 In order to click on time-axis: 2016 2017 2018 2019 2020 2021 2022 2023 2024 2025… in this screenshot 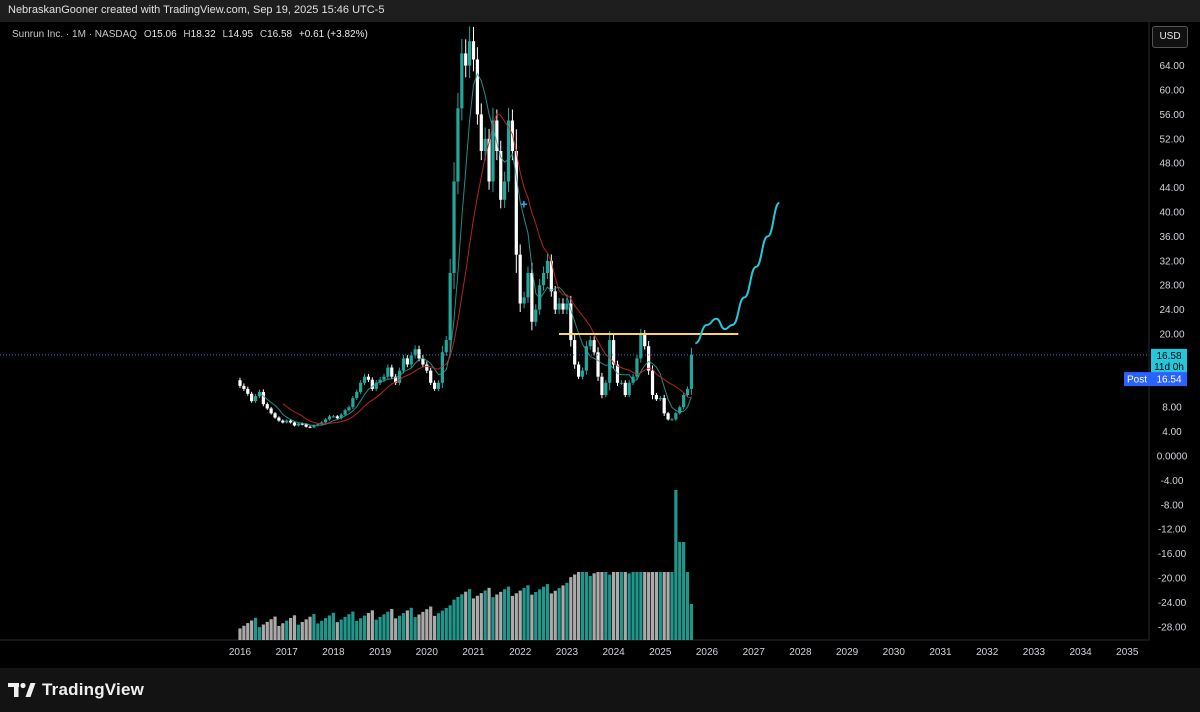, I will do `click(684, 652)`.